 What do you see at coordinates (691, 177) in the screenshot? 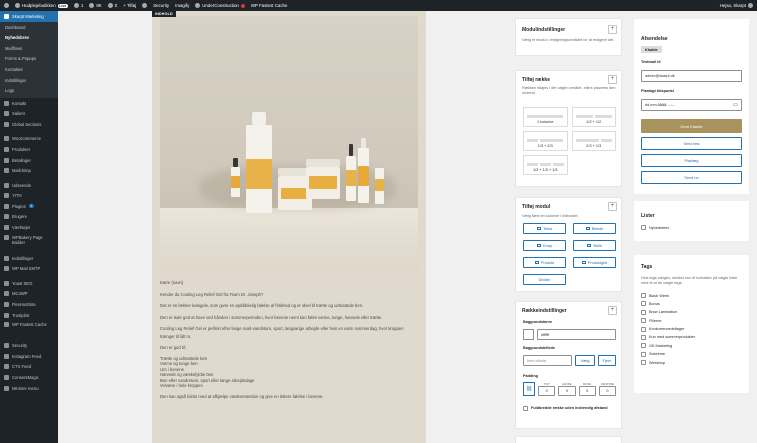
I see `send-now-button: Send nu` at bounding box center [691, 177].